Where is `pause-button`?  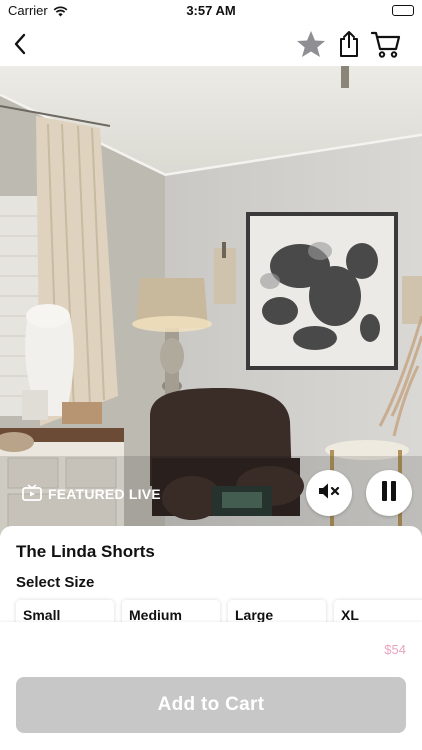 pause-button is located at coordinates (389, 493).